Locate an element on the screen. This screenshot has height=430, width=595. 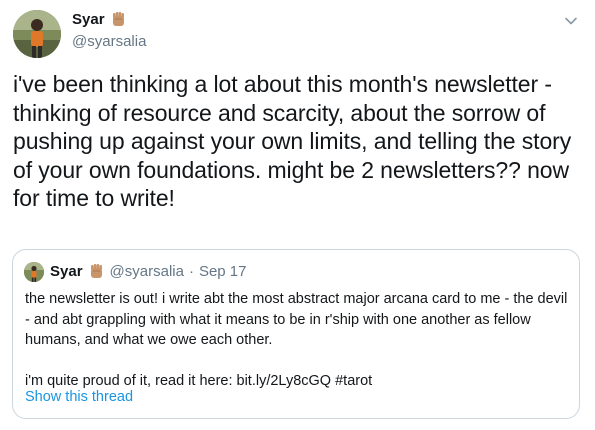
show-thread-link: Show this thread is located at coordinates (79, 397).